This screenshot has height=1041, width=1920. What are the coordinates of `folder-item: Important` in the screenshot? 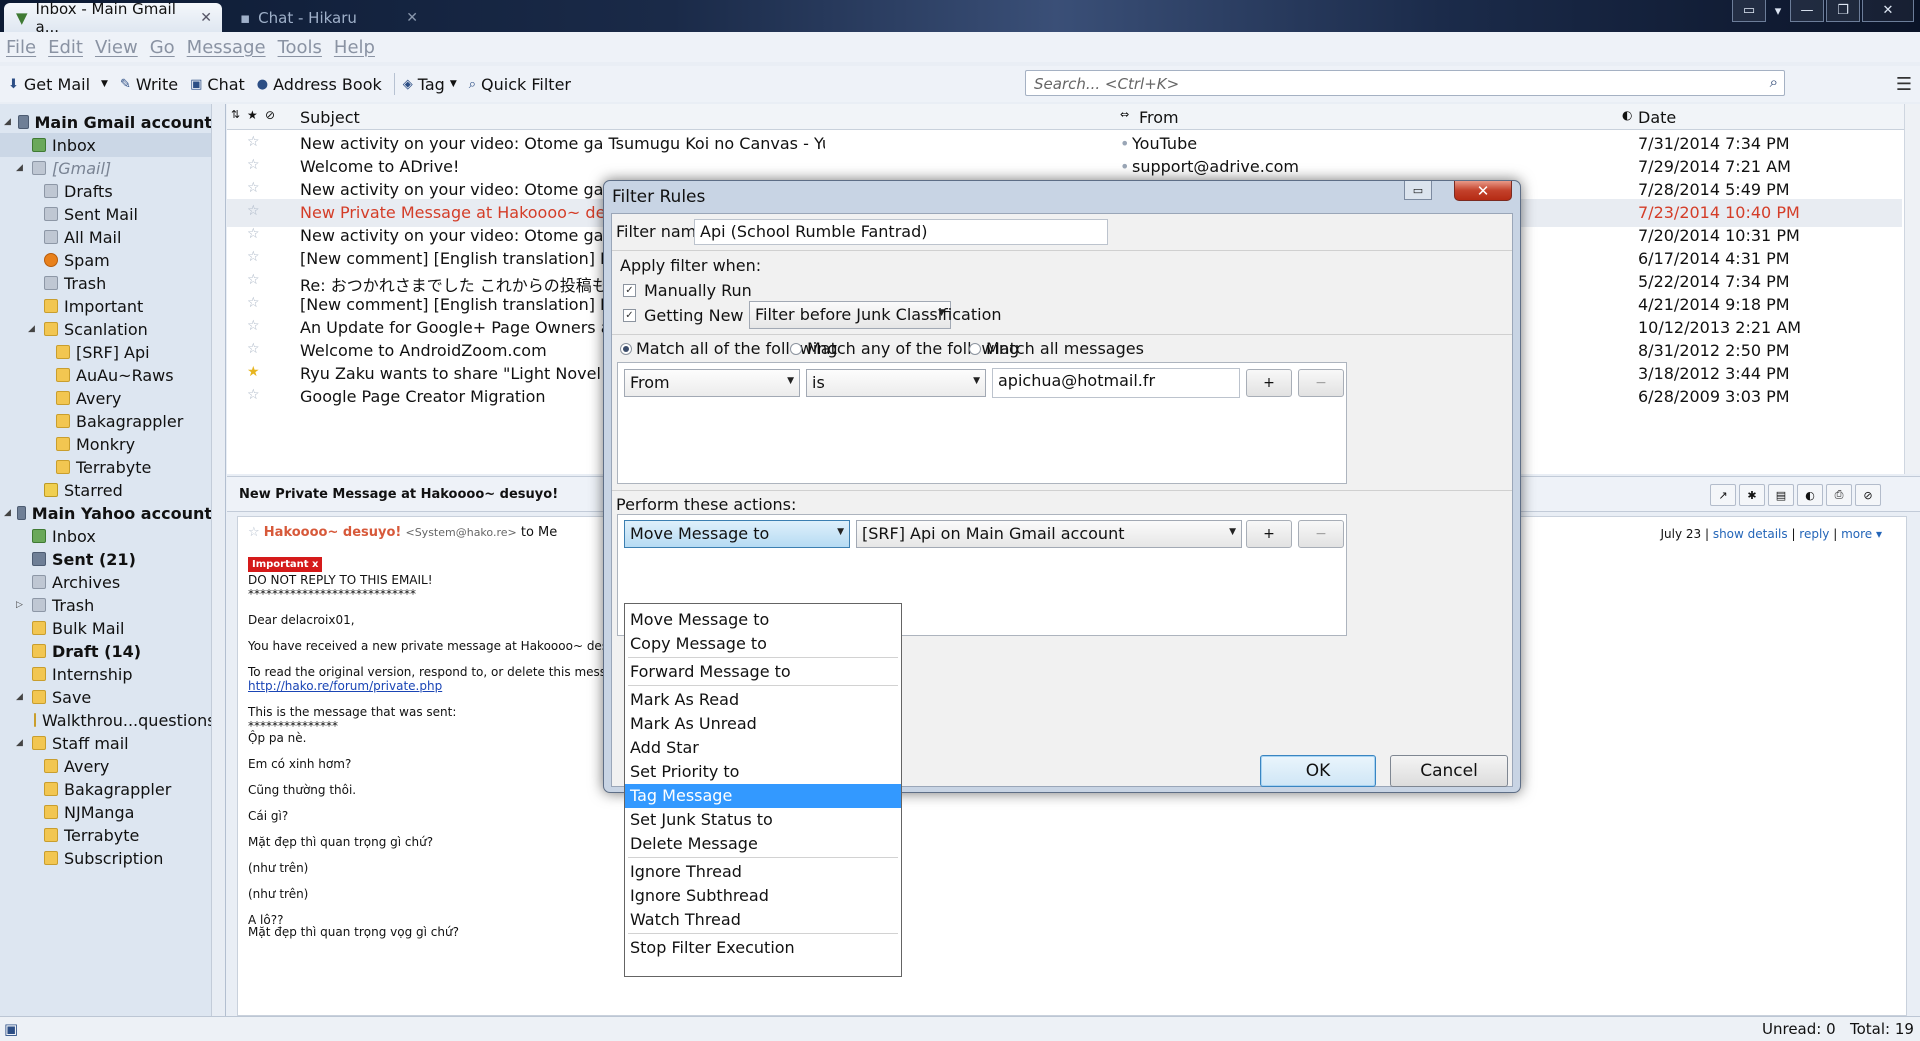 It's located at (106, 306).